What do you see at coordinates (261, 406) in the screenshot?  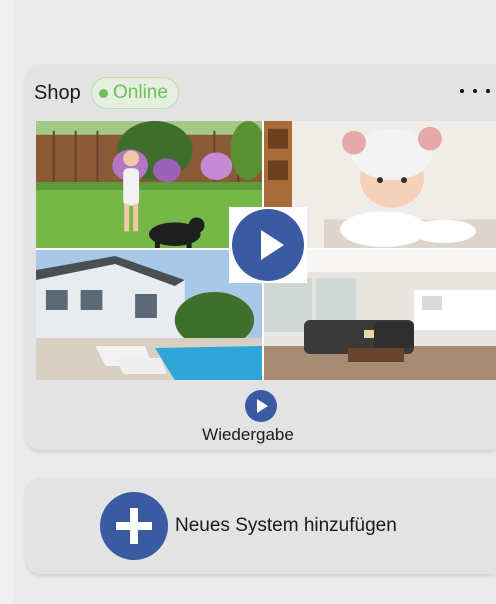 I see `playback-play-icon` at bounding box center [261, 406].